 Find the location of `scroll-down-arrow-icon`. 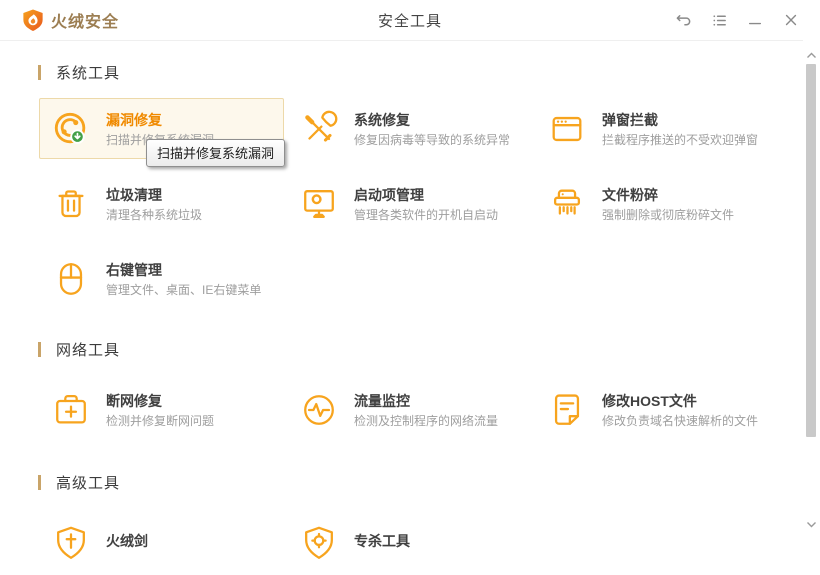

scroll-down-arrow-icon is located at coordinates (811, 524).